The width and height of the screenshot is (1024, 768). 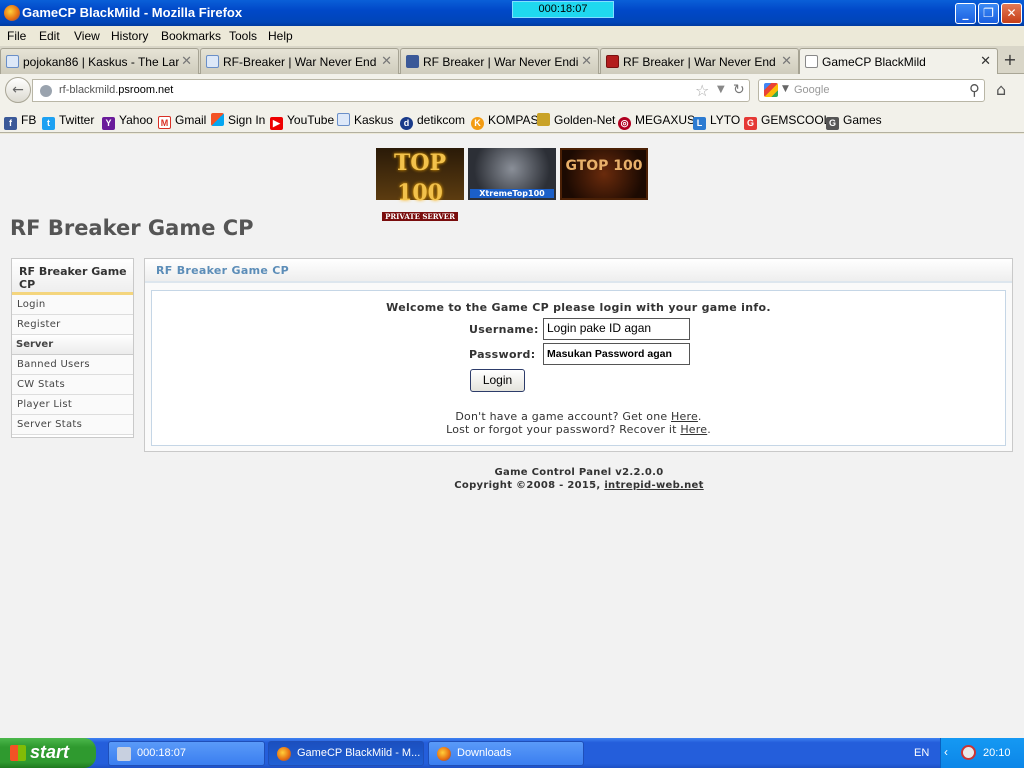 What do you see at coordinates (1010, 61) in the screenshot?
I see `new-tab-button: +` at bounding box center [1010, 61].